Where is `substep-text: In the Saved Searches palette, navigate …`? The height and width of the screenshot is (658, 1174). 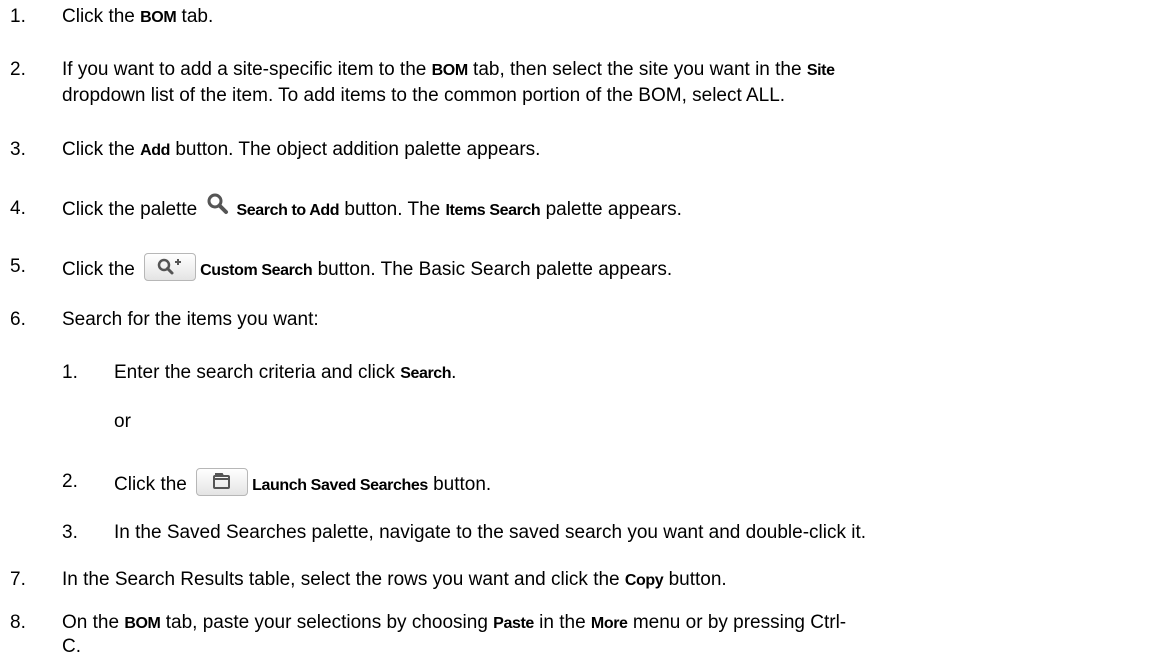
substep-text: In the Saved Searches palette, navigate … is located at coordinates (490, 532).